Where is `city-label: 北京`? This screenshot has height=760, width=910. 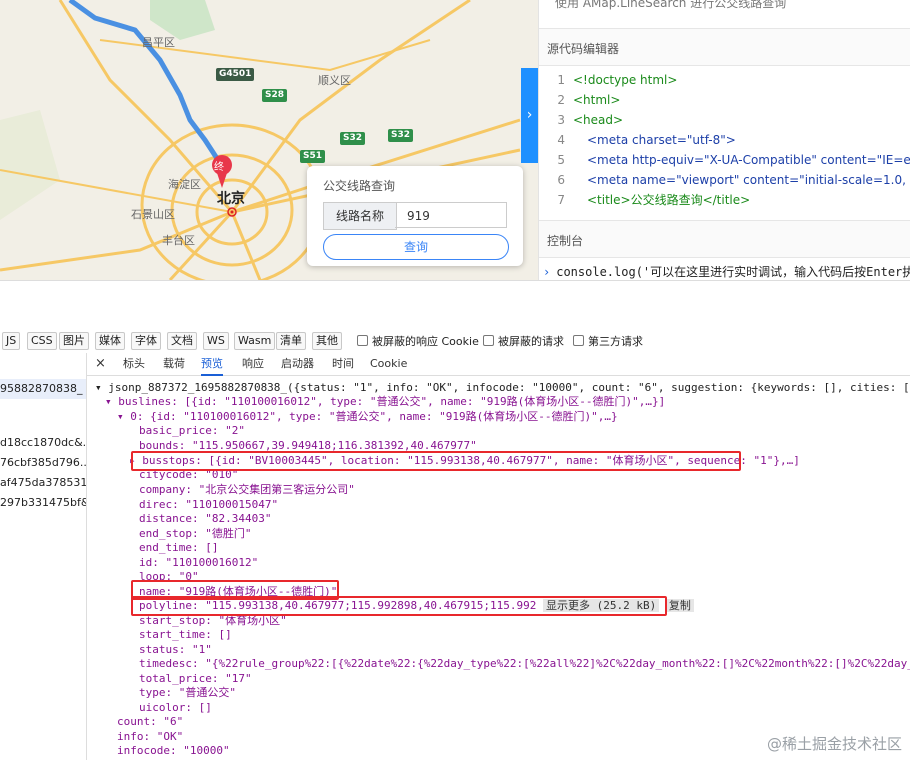 city-label: 北京 is located at coordinates (231, 199).